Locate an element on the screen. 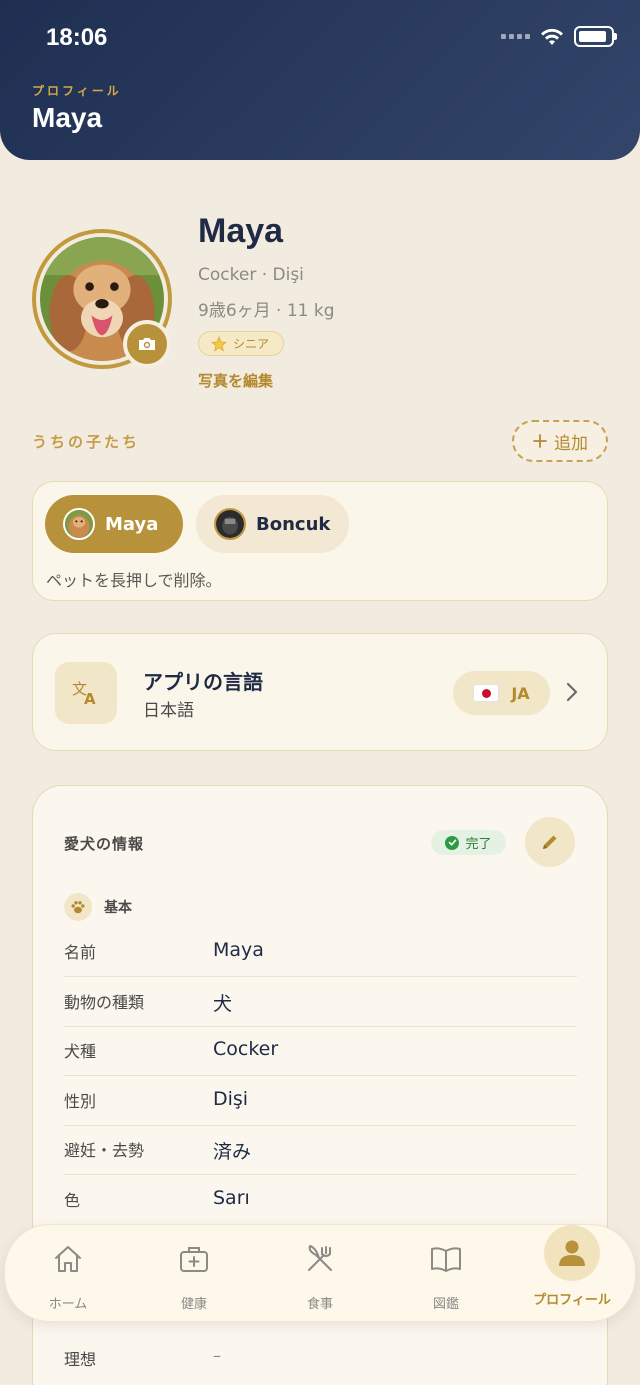 This screenshot has width=640, height=1385. pencil-icon is located at coordinates (550, 842).